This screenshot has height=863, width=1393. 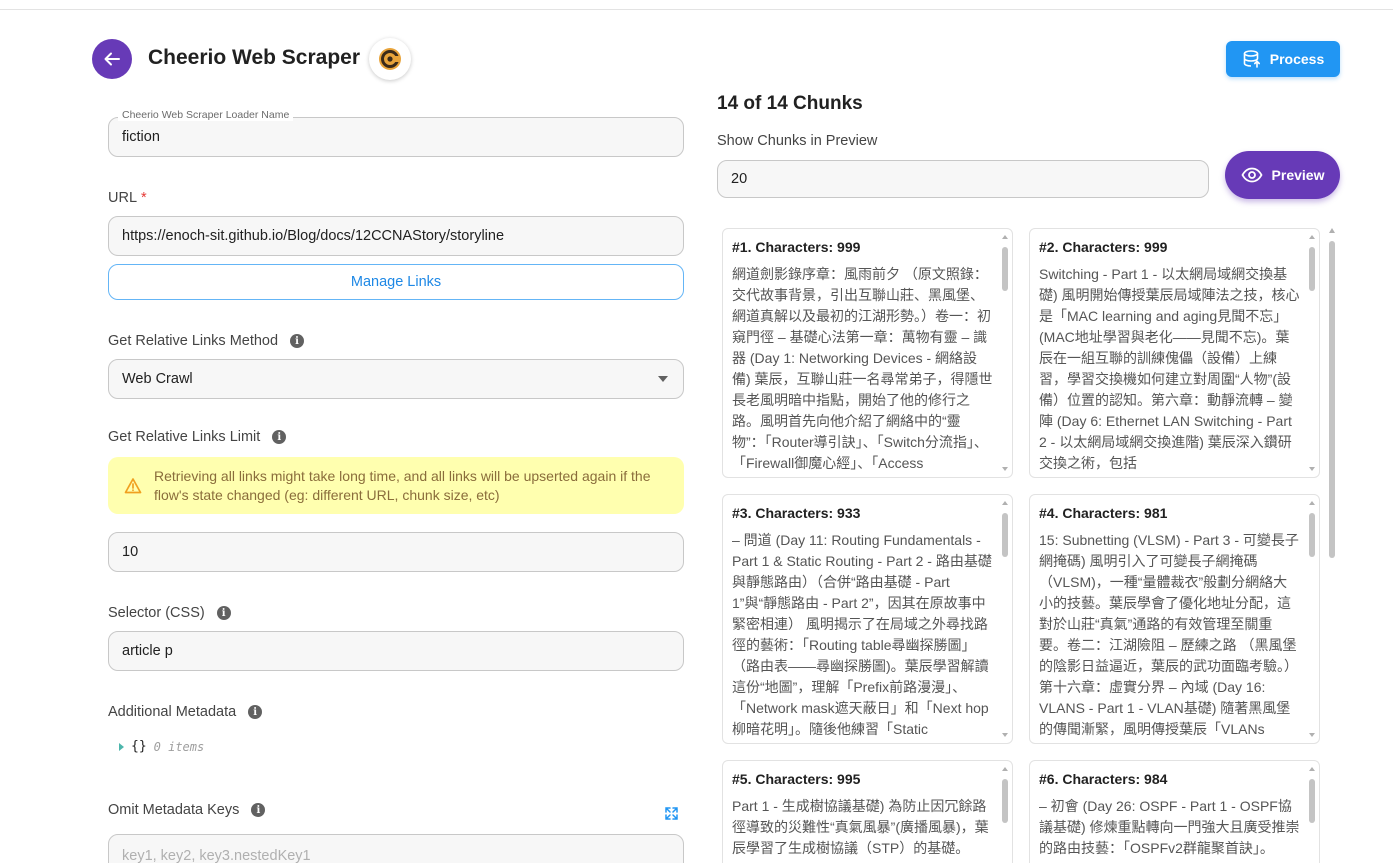 I want to click on chunk-title: #2. Characters: 999, so click(x=1103, y=247).